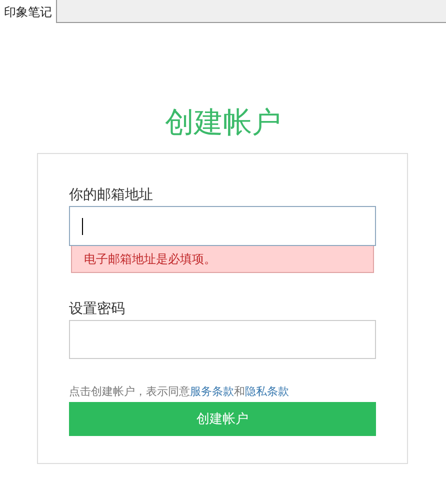  I want to click on field-label: 你的邮箱地址, so click(111, 194).